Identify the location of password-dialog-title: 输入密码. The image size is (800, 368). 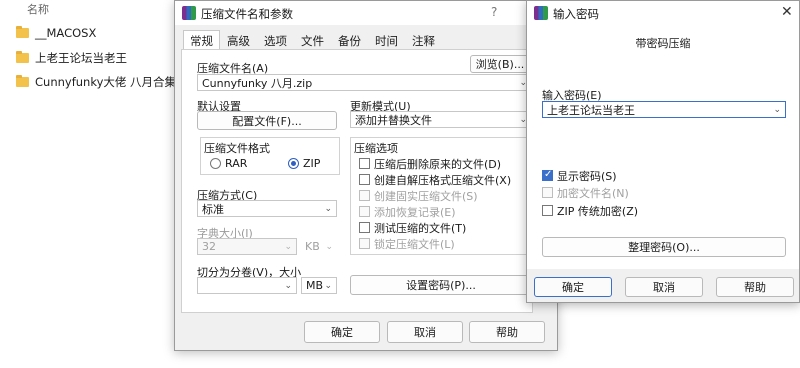
(576, 14).